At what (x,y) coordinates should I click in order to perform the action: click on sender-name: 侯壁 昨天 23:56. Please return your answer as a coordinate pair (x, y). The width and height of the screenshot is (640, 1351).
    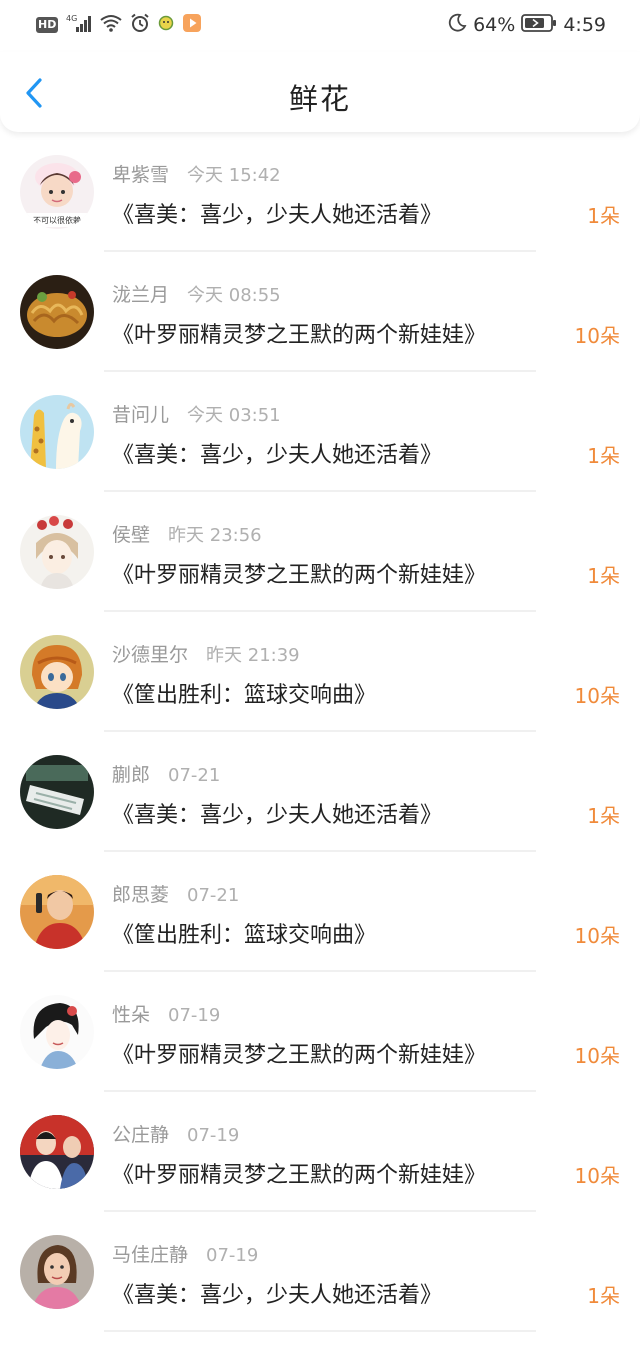
    Looking at the image, I should click on (187, 535).